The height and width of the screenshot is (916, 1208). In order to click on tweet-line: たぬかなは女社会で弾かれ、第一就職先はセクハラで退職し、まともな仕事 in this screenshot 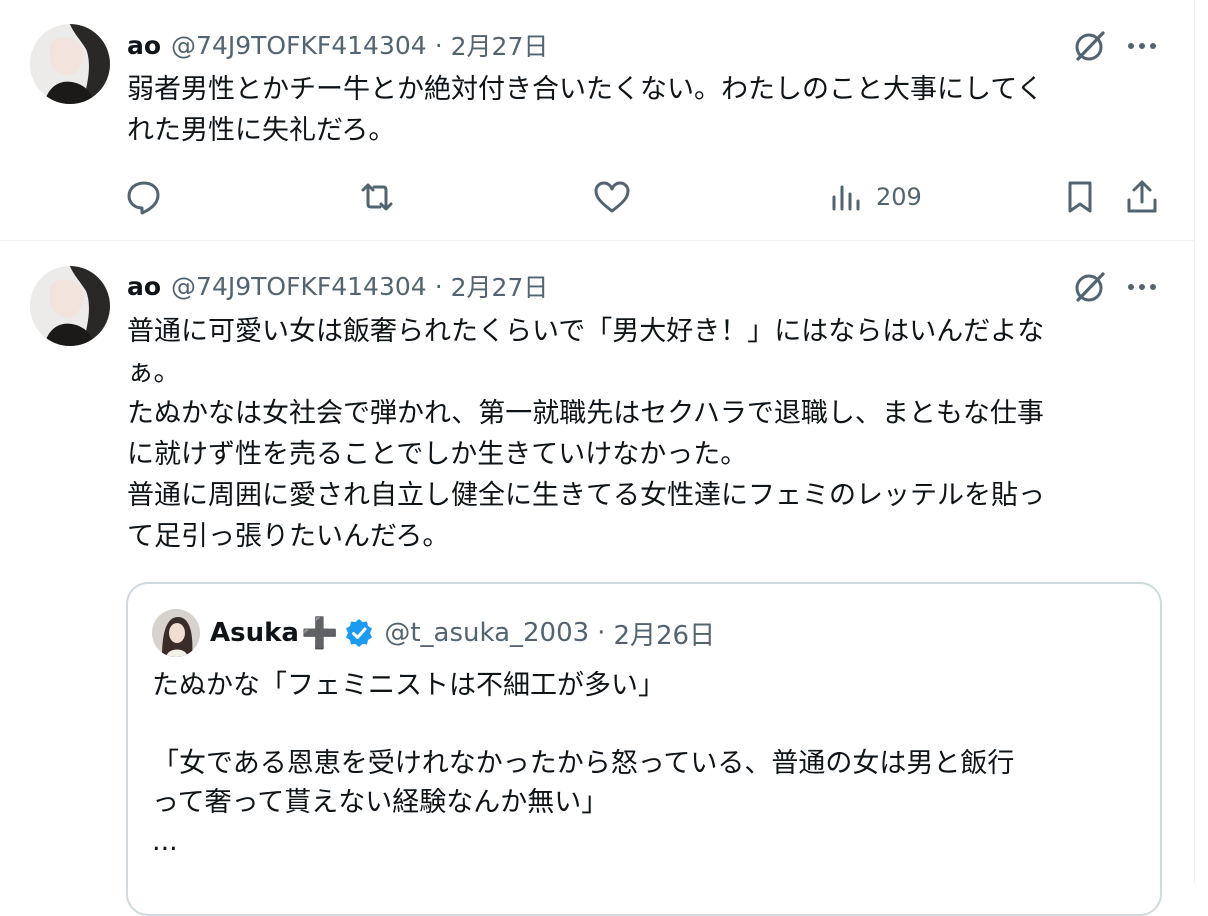, I will do `click(585, 413)`.